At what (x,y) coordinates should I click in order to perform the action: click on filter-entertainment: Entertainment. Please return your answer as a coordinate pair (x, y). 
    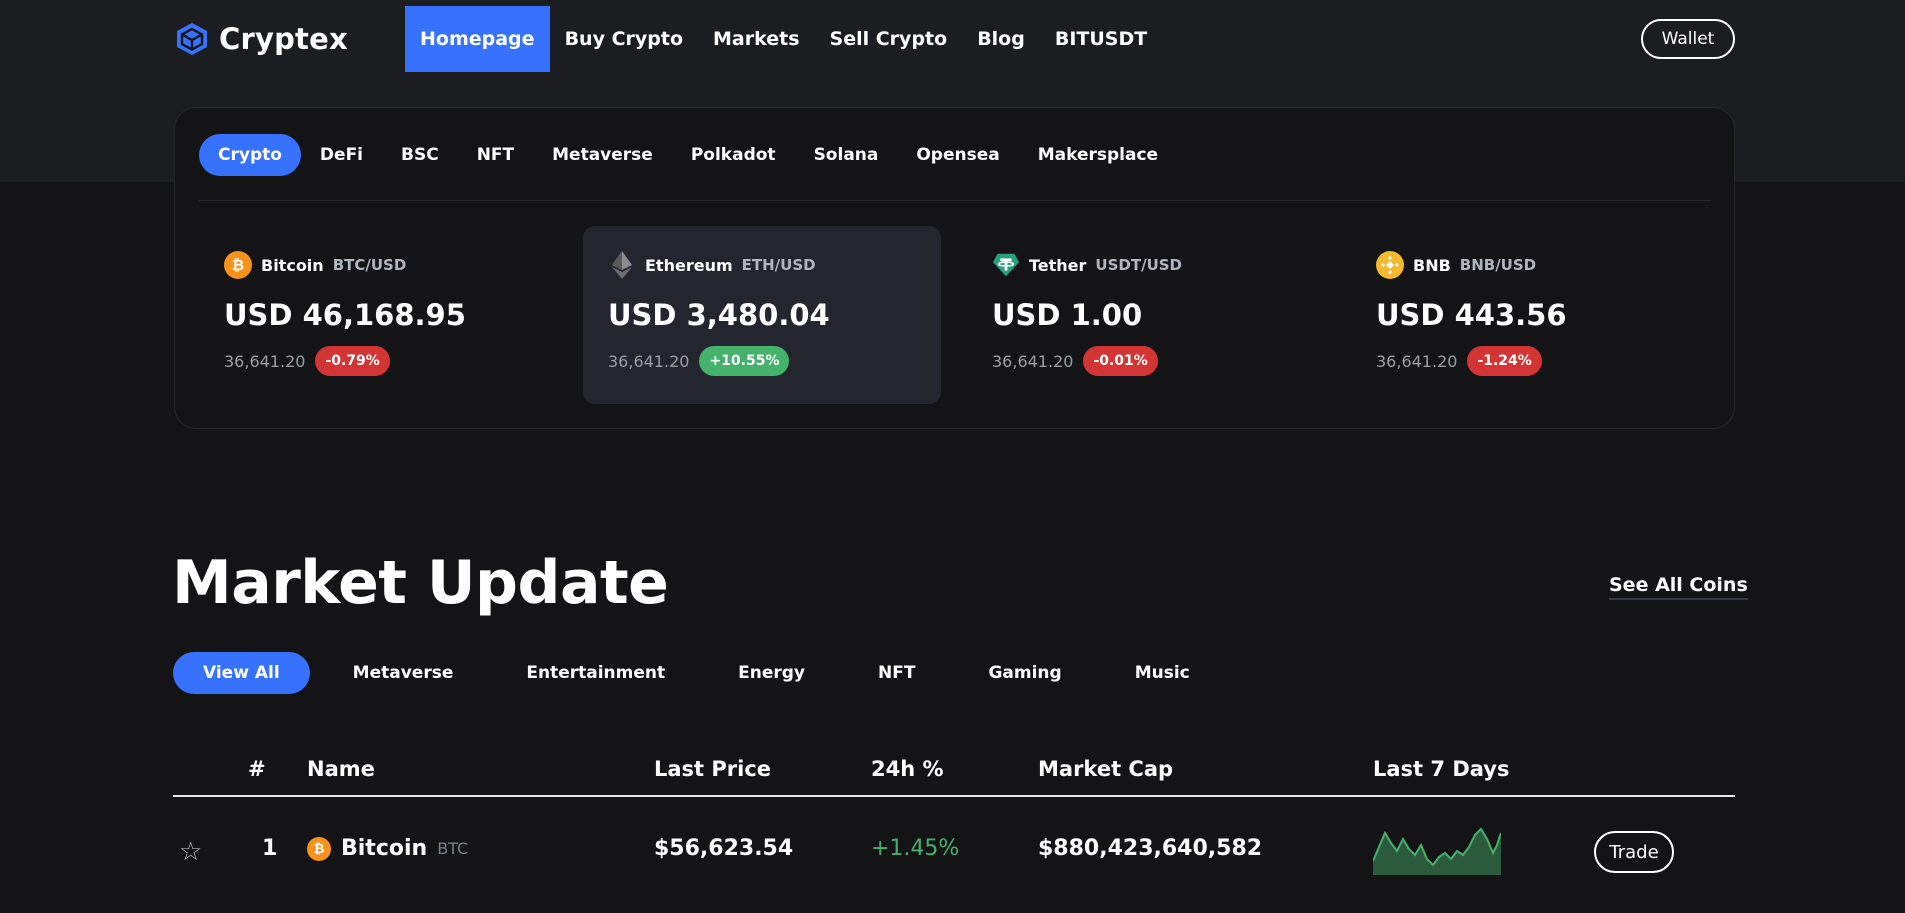
    Looking at the image, I should click on (595, 673).